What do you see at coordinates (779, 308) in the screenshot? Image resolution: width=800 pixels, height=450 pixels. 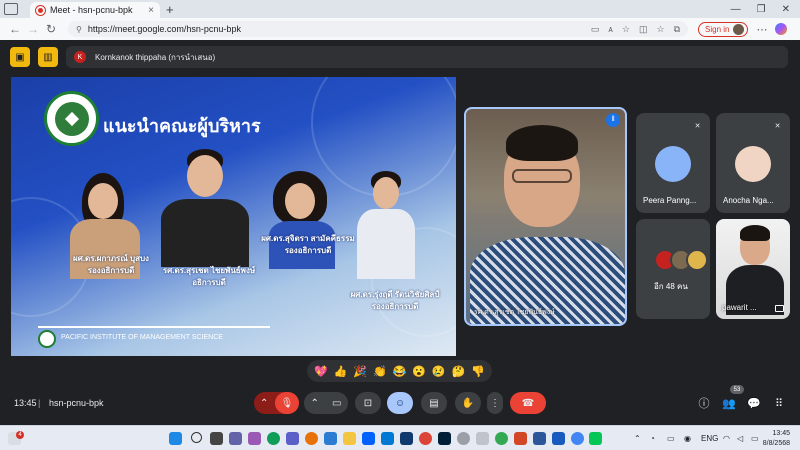 I see `picture-in-picture-icon` at bounding box center [779, 308].